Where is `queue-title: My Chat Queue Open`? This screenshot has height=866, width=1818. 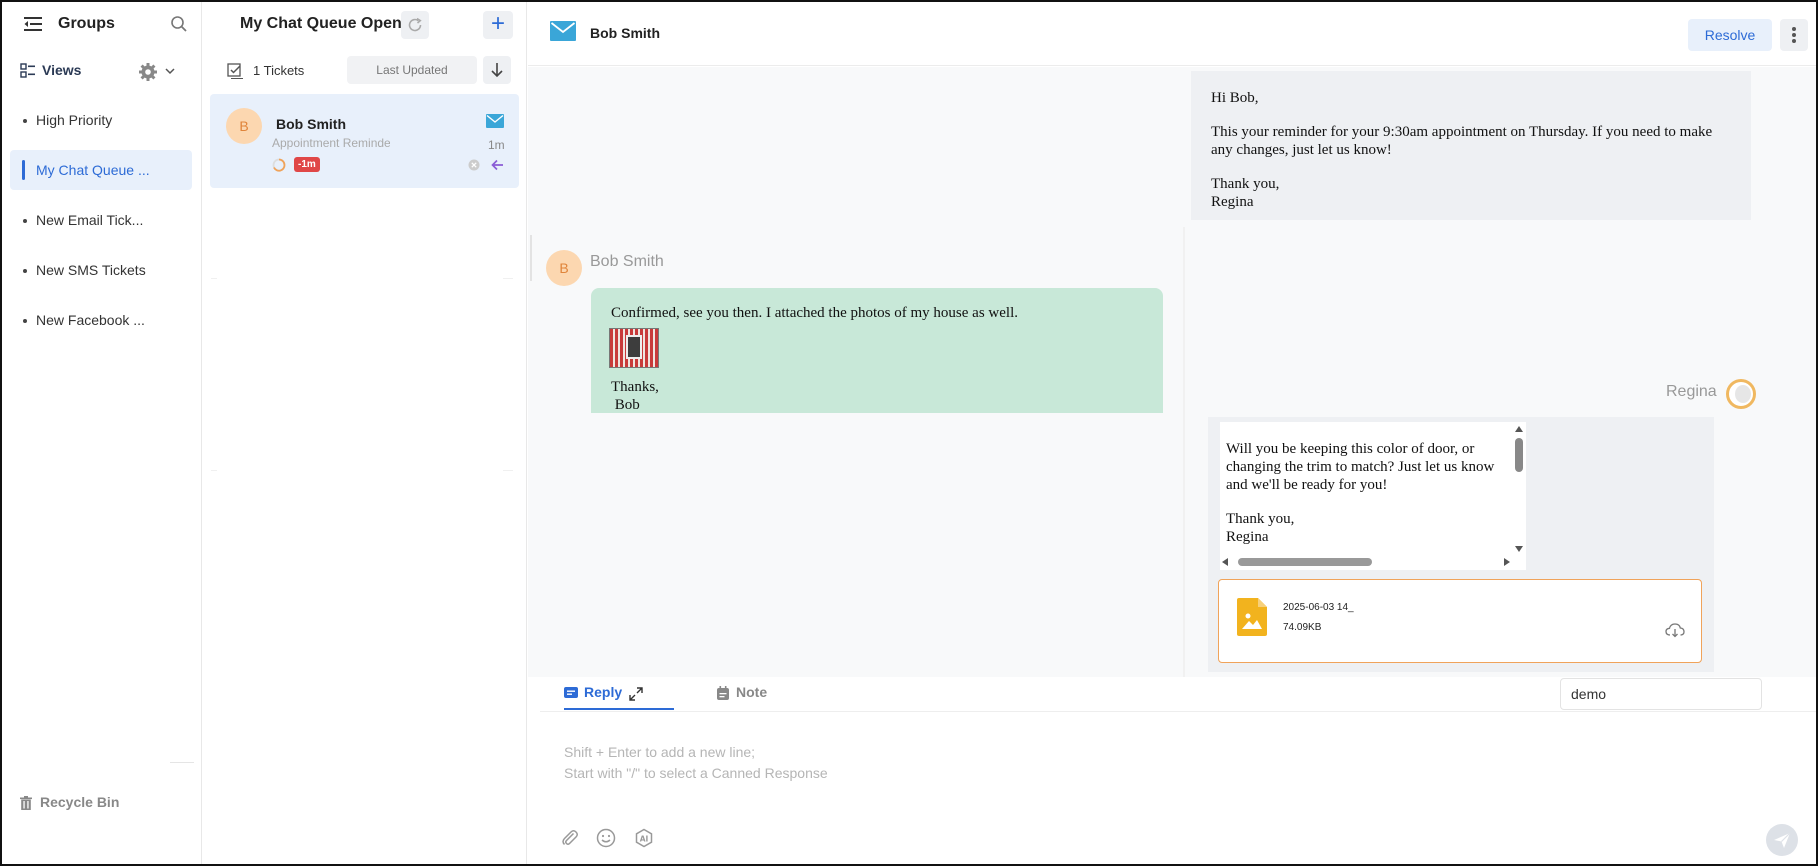
queue-title: My Chat Queue Open is located at coordinates (321, 23).